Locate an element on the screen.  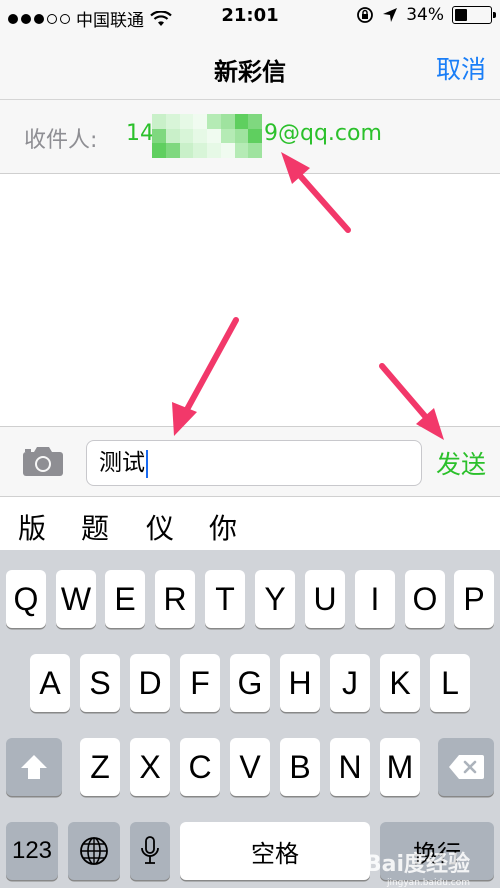
key-a: A is located at coordinates (50, 683).